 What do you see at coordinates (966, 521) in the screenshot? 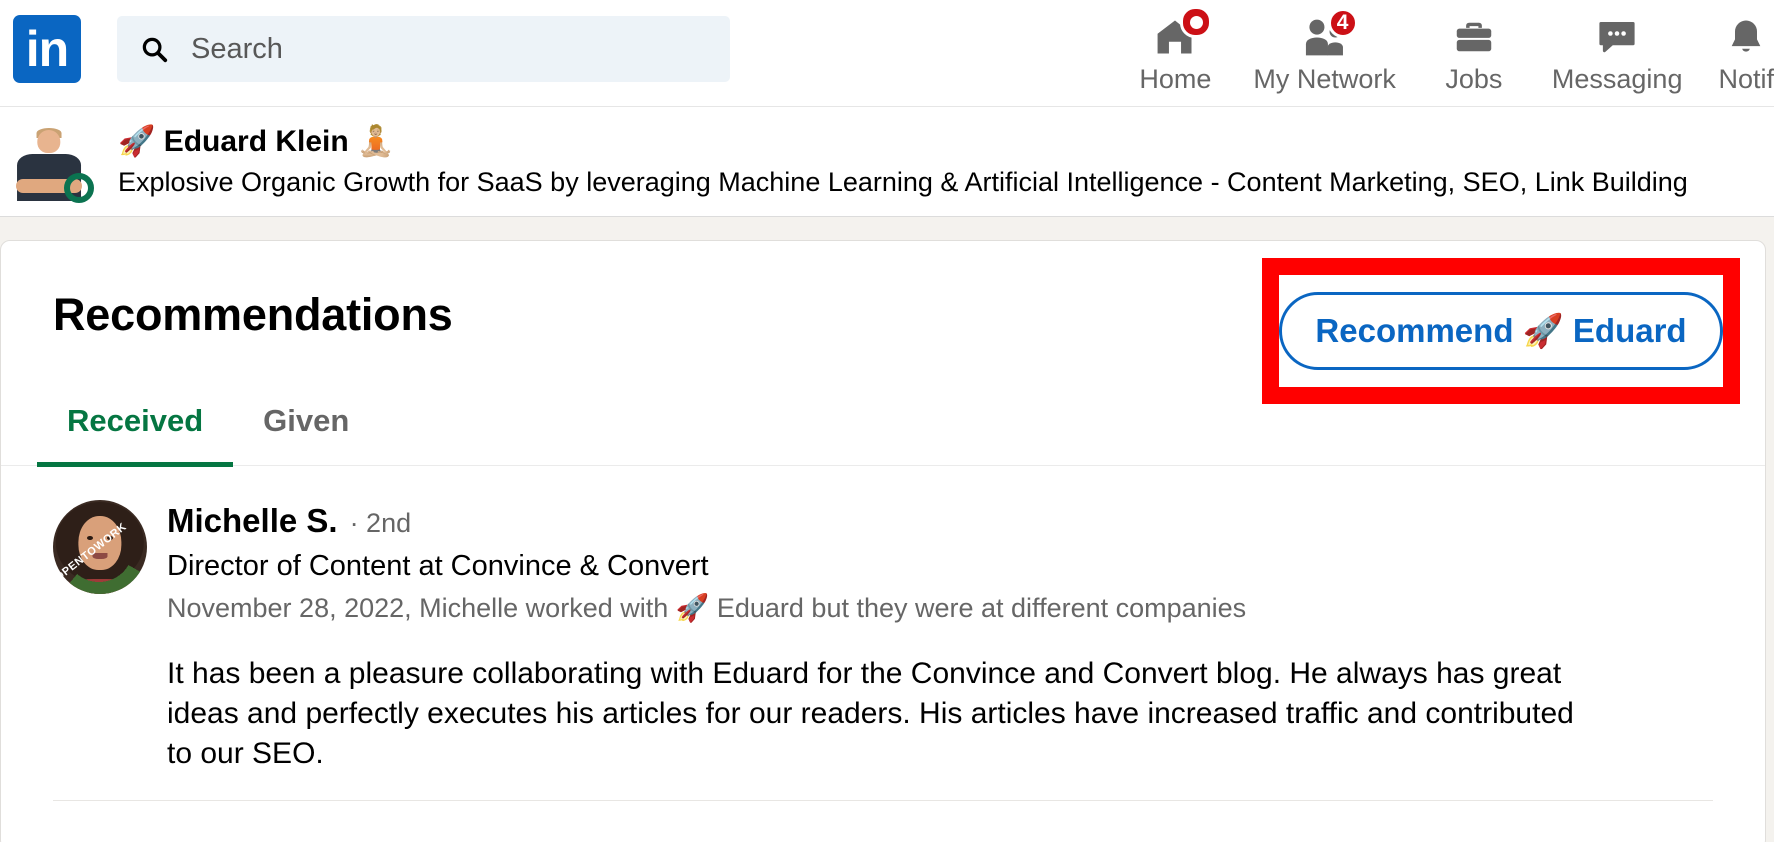
I see `recommender-identity-line: Michelle S. · 2nd` at bounding box center [966, 521].